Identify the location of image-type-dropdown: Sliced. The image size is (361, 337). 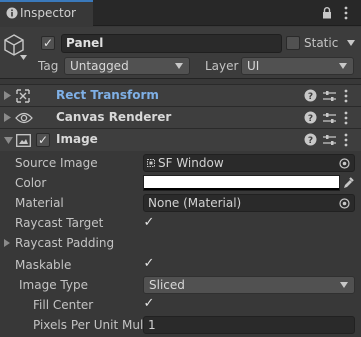
(249, 285).